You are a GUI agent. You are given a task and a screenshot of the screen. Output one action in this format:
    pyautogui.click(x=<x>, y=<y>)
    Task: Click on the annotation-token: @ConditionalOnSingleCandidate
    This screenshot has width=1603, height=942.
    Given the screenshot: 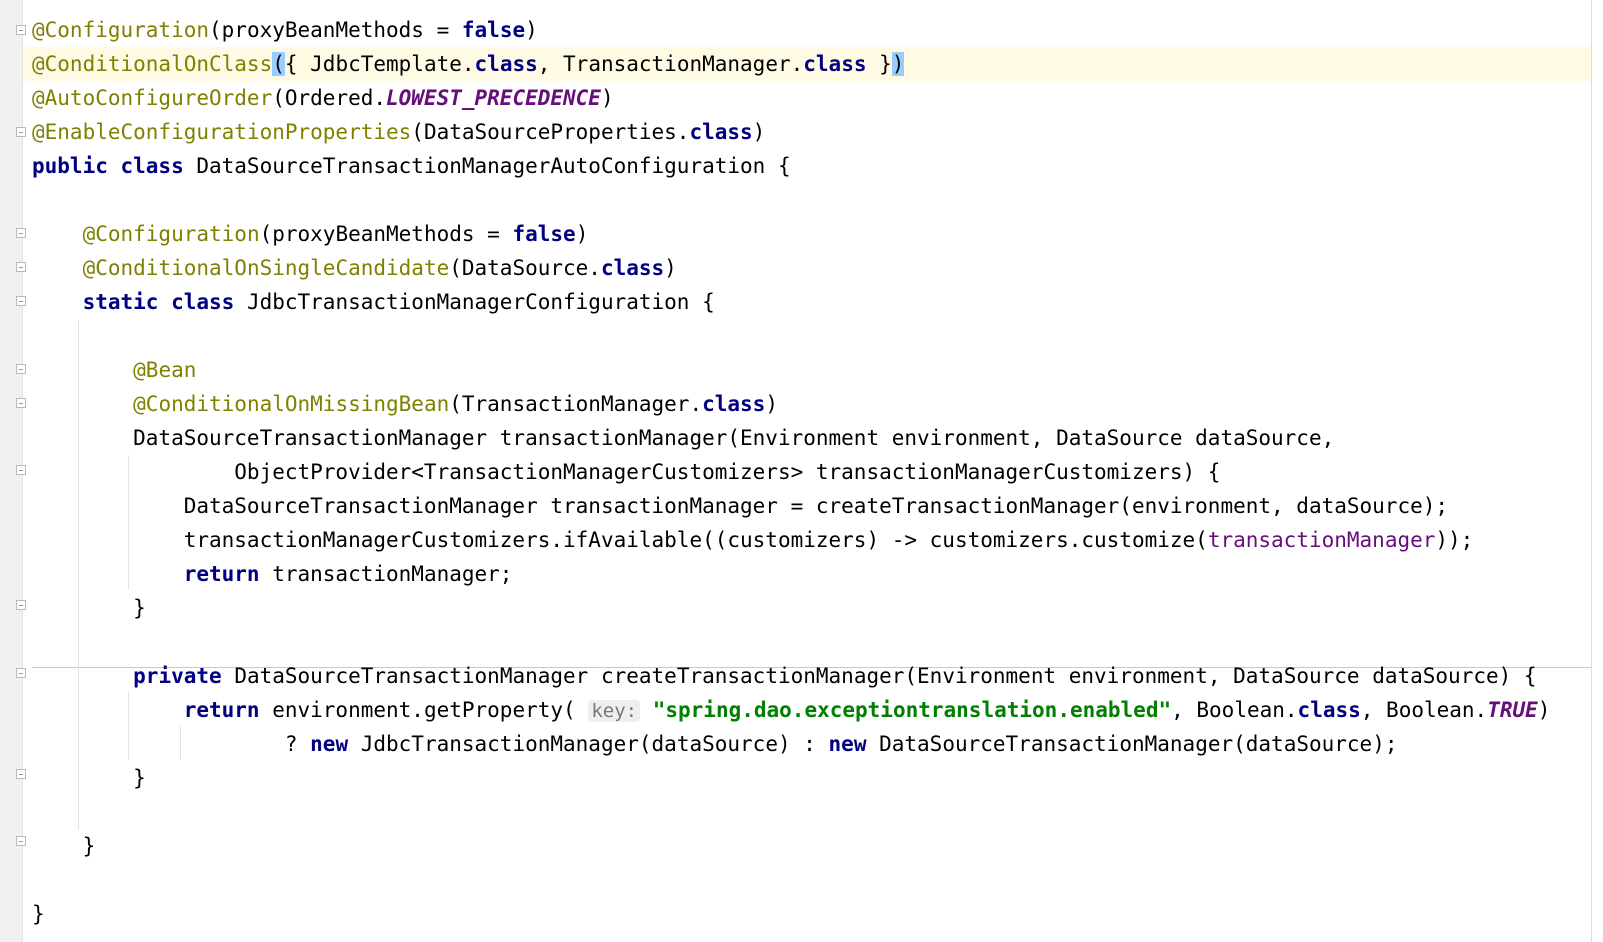 What is the action you would take?
    pyautogui.click(x=266, y=268)
    